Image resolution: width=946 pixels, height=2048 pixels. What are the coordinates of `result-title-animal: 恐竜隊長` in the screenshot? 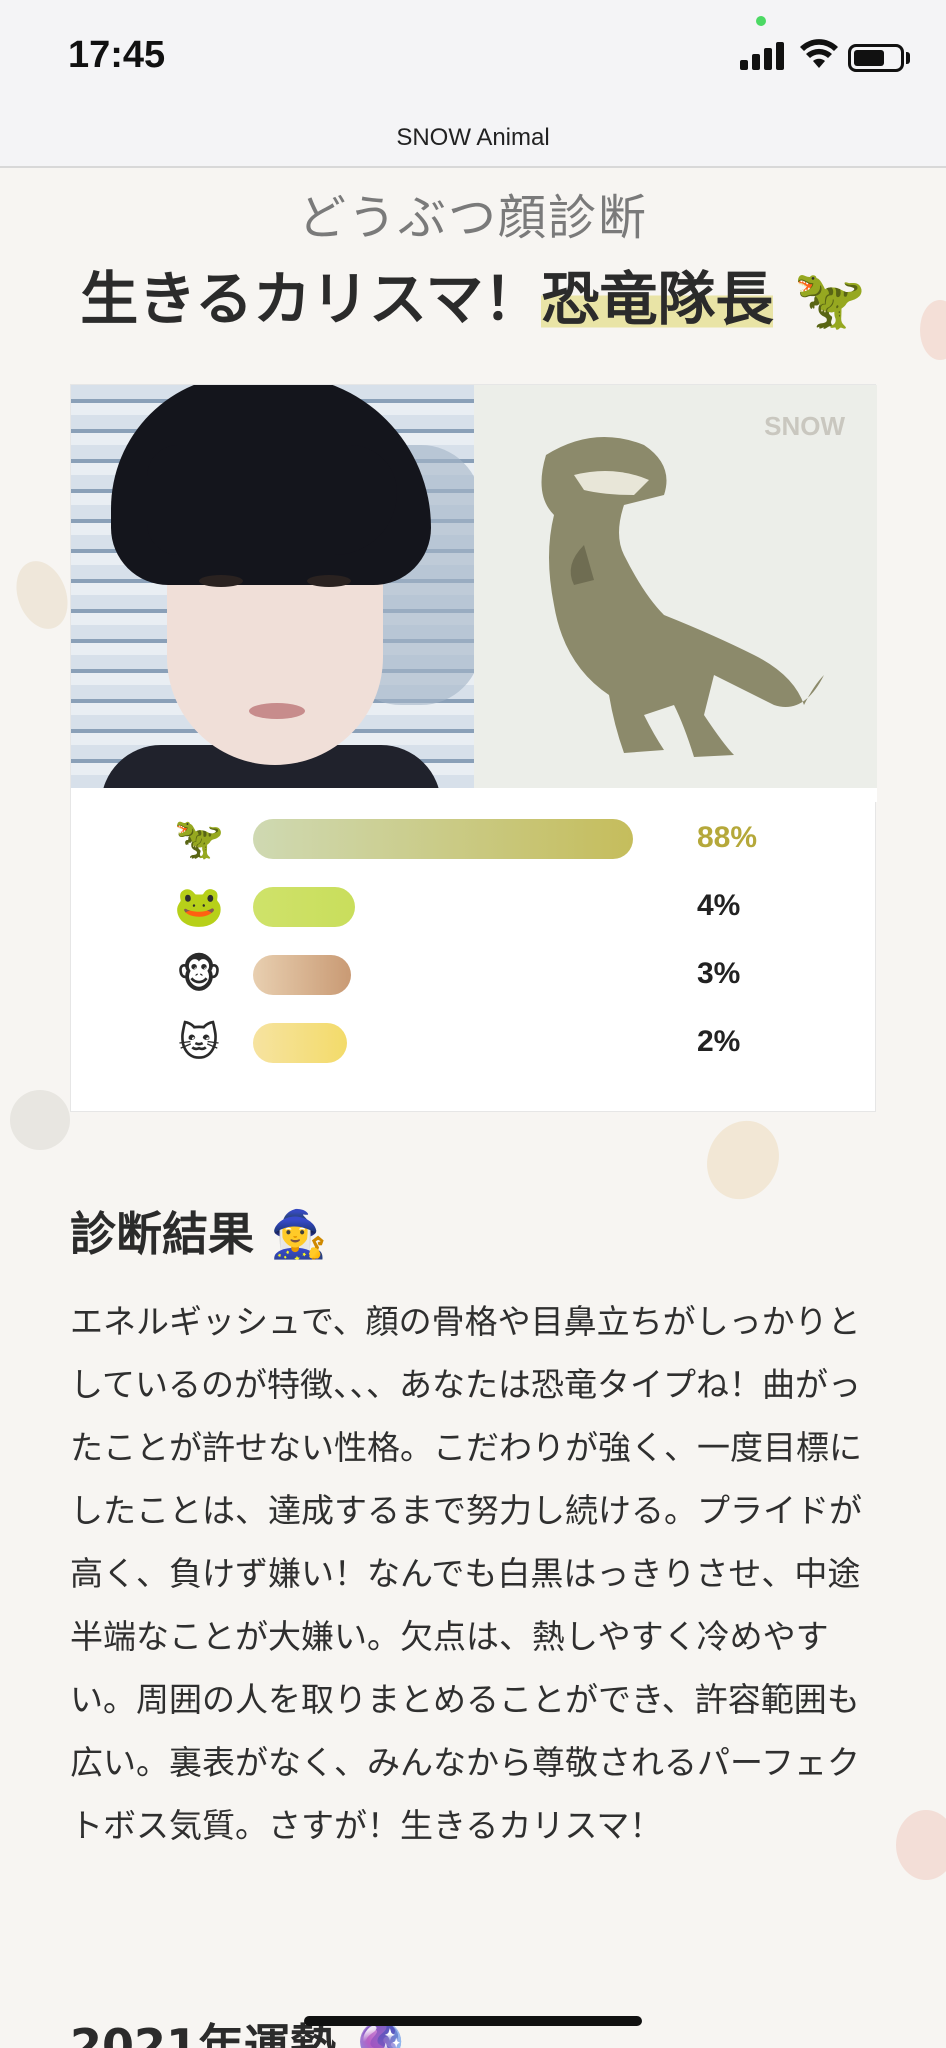 It's located at (657, 299).